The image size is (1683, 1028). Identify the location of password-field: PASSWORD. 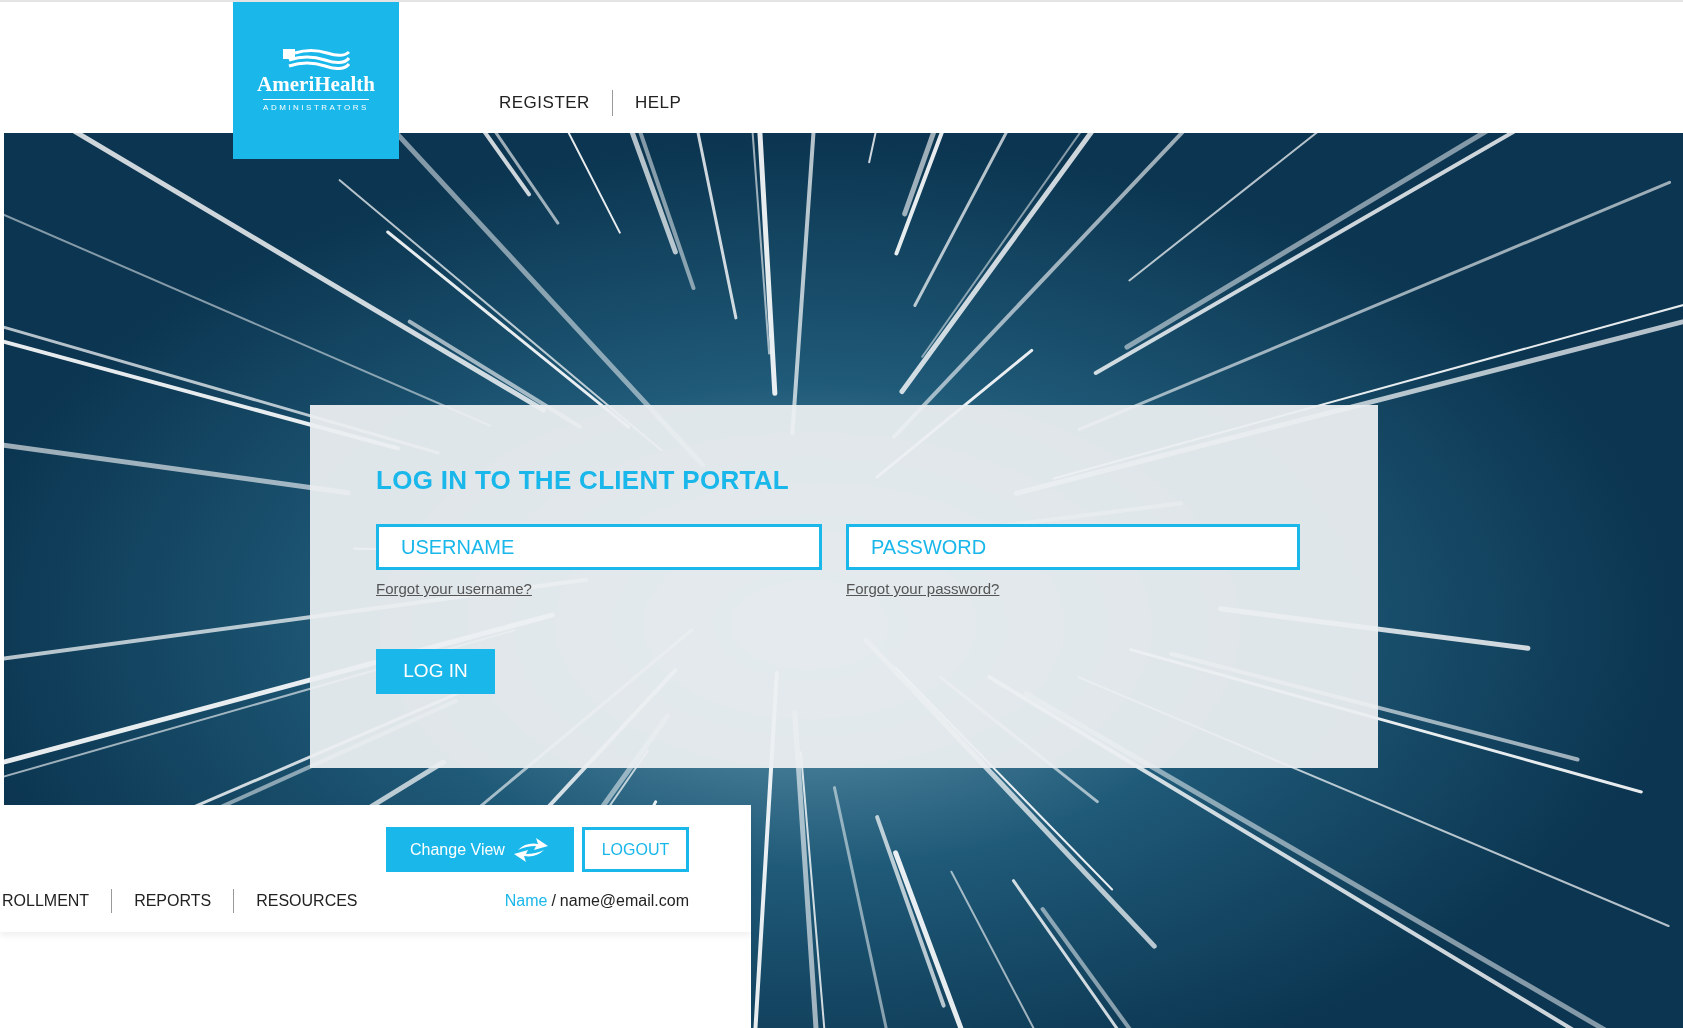
(1073, 547).